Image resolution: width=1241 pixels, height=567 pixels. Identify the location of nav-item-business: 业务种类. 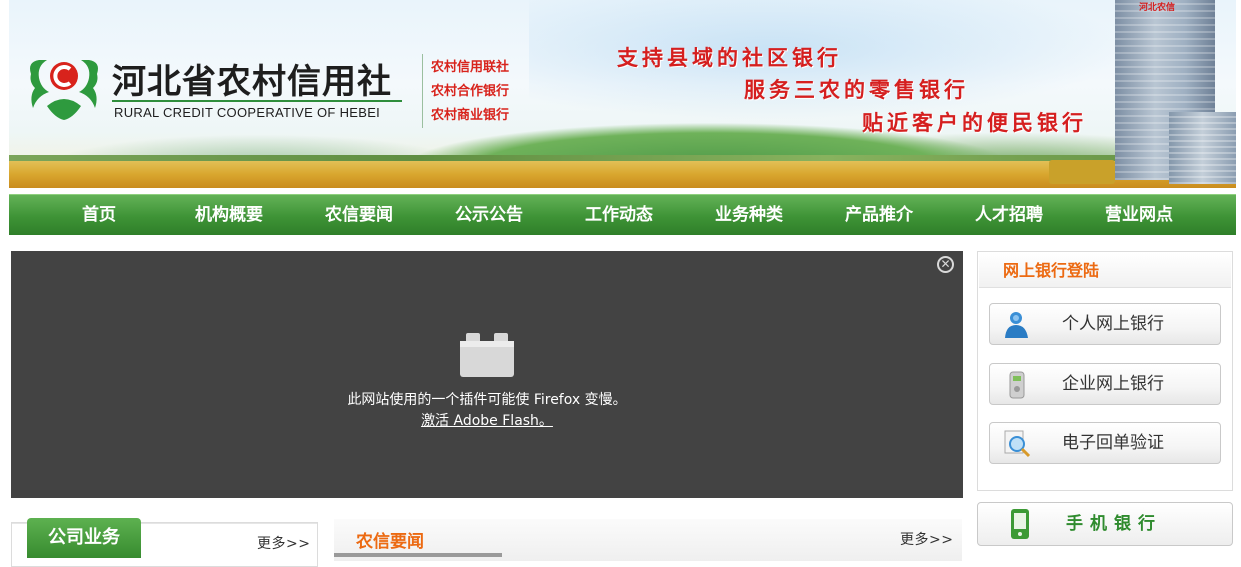
(749, 215).